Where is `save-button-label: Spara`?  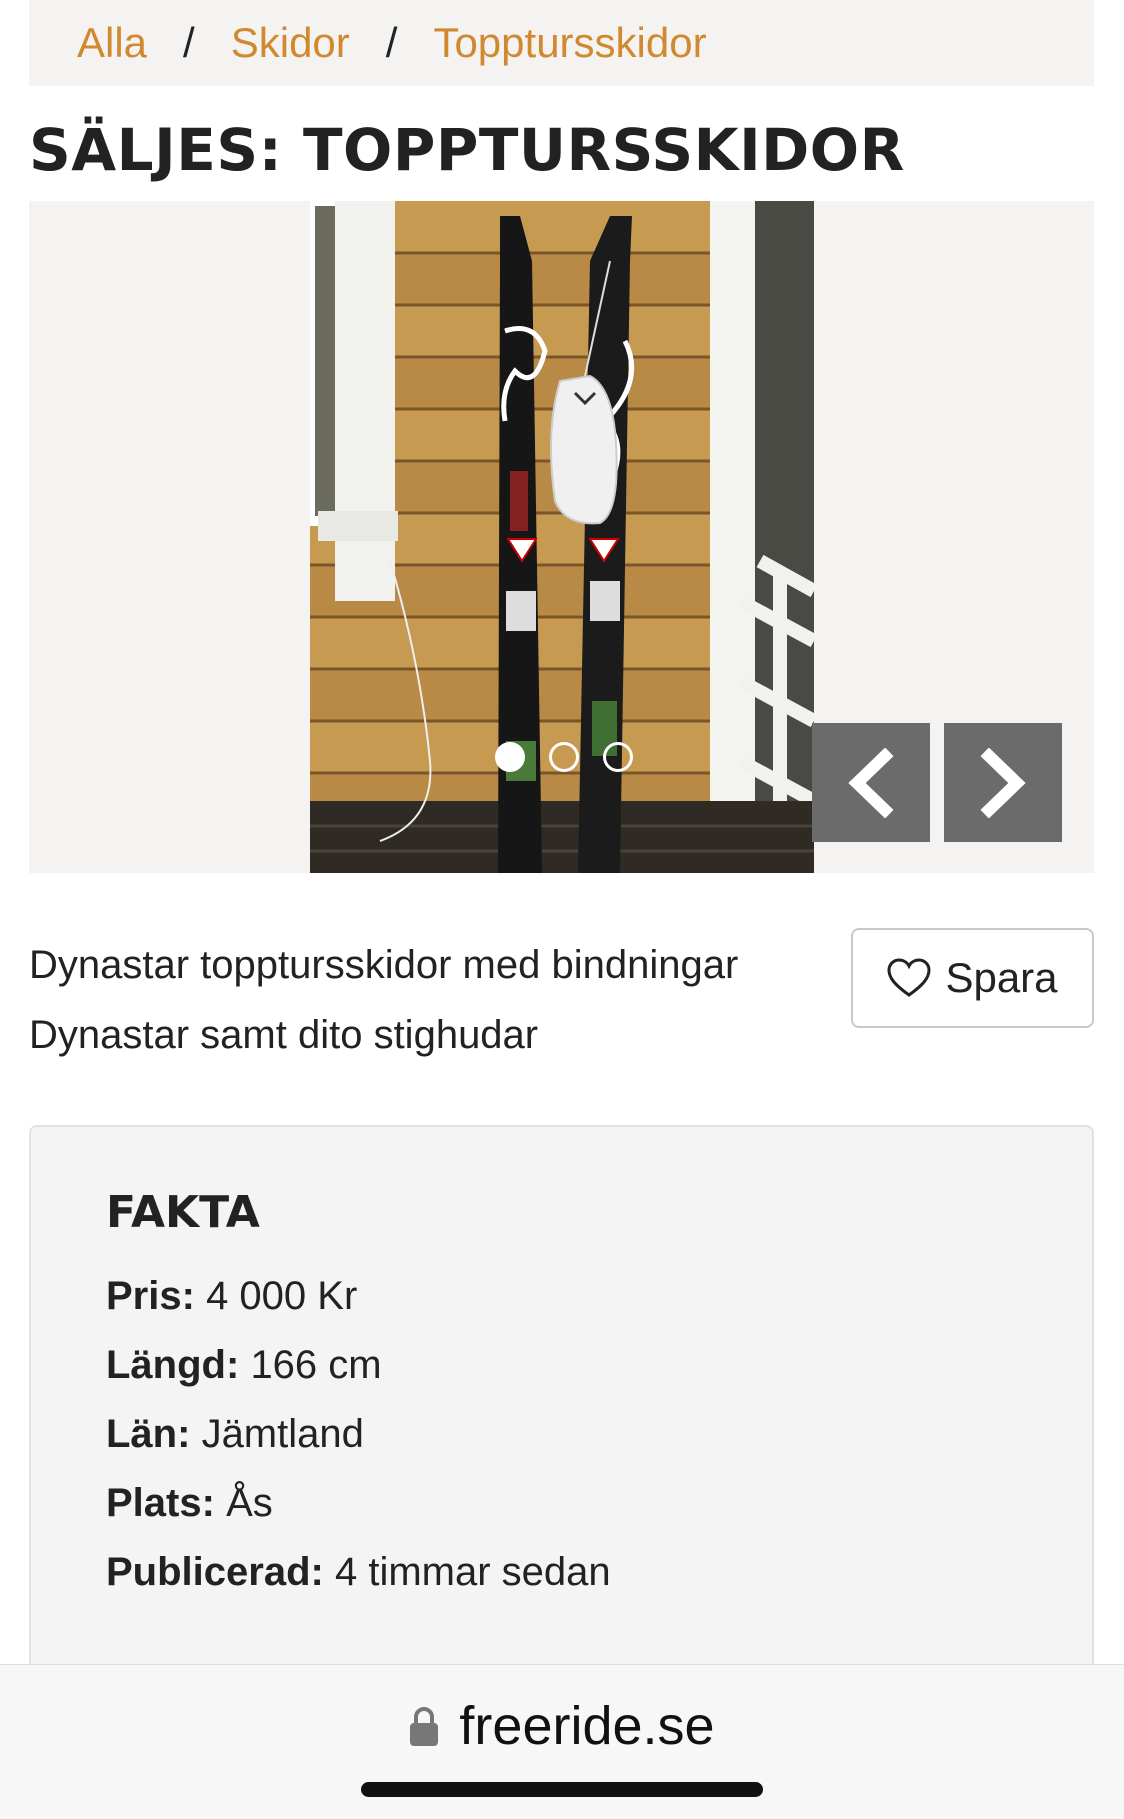
save-button-label: Spara is located at coordinates (1001, 977).